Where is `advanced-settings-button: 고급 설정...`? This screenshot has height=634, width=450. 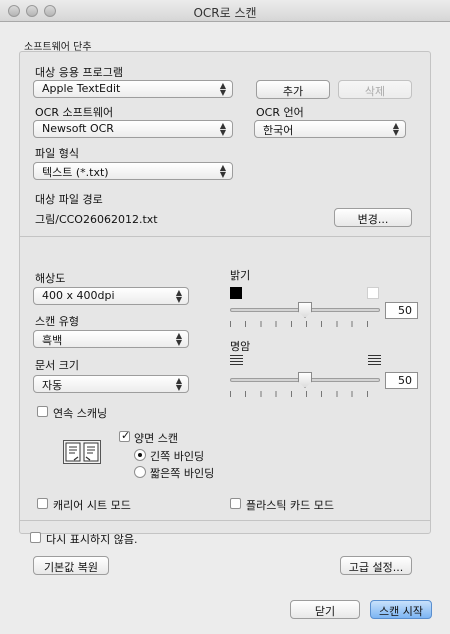
advanced-settings-button: 고급 설정... is located at coordinates (376, 565).